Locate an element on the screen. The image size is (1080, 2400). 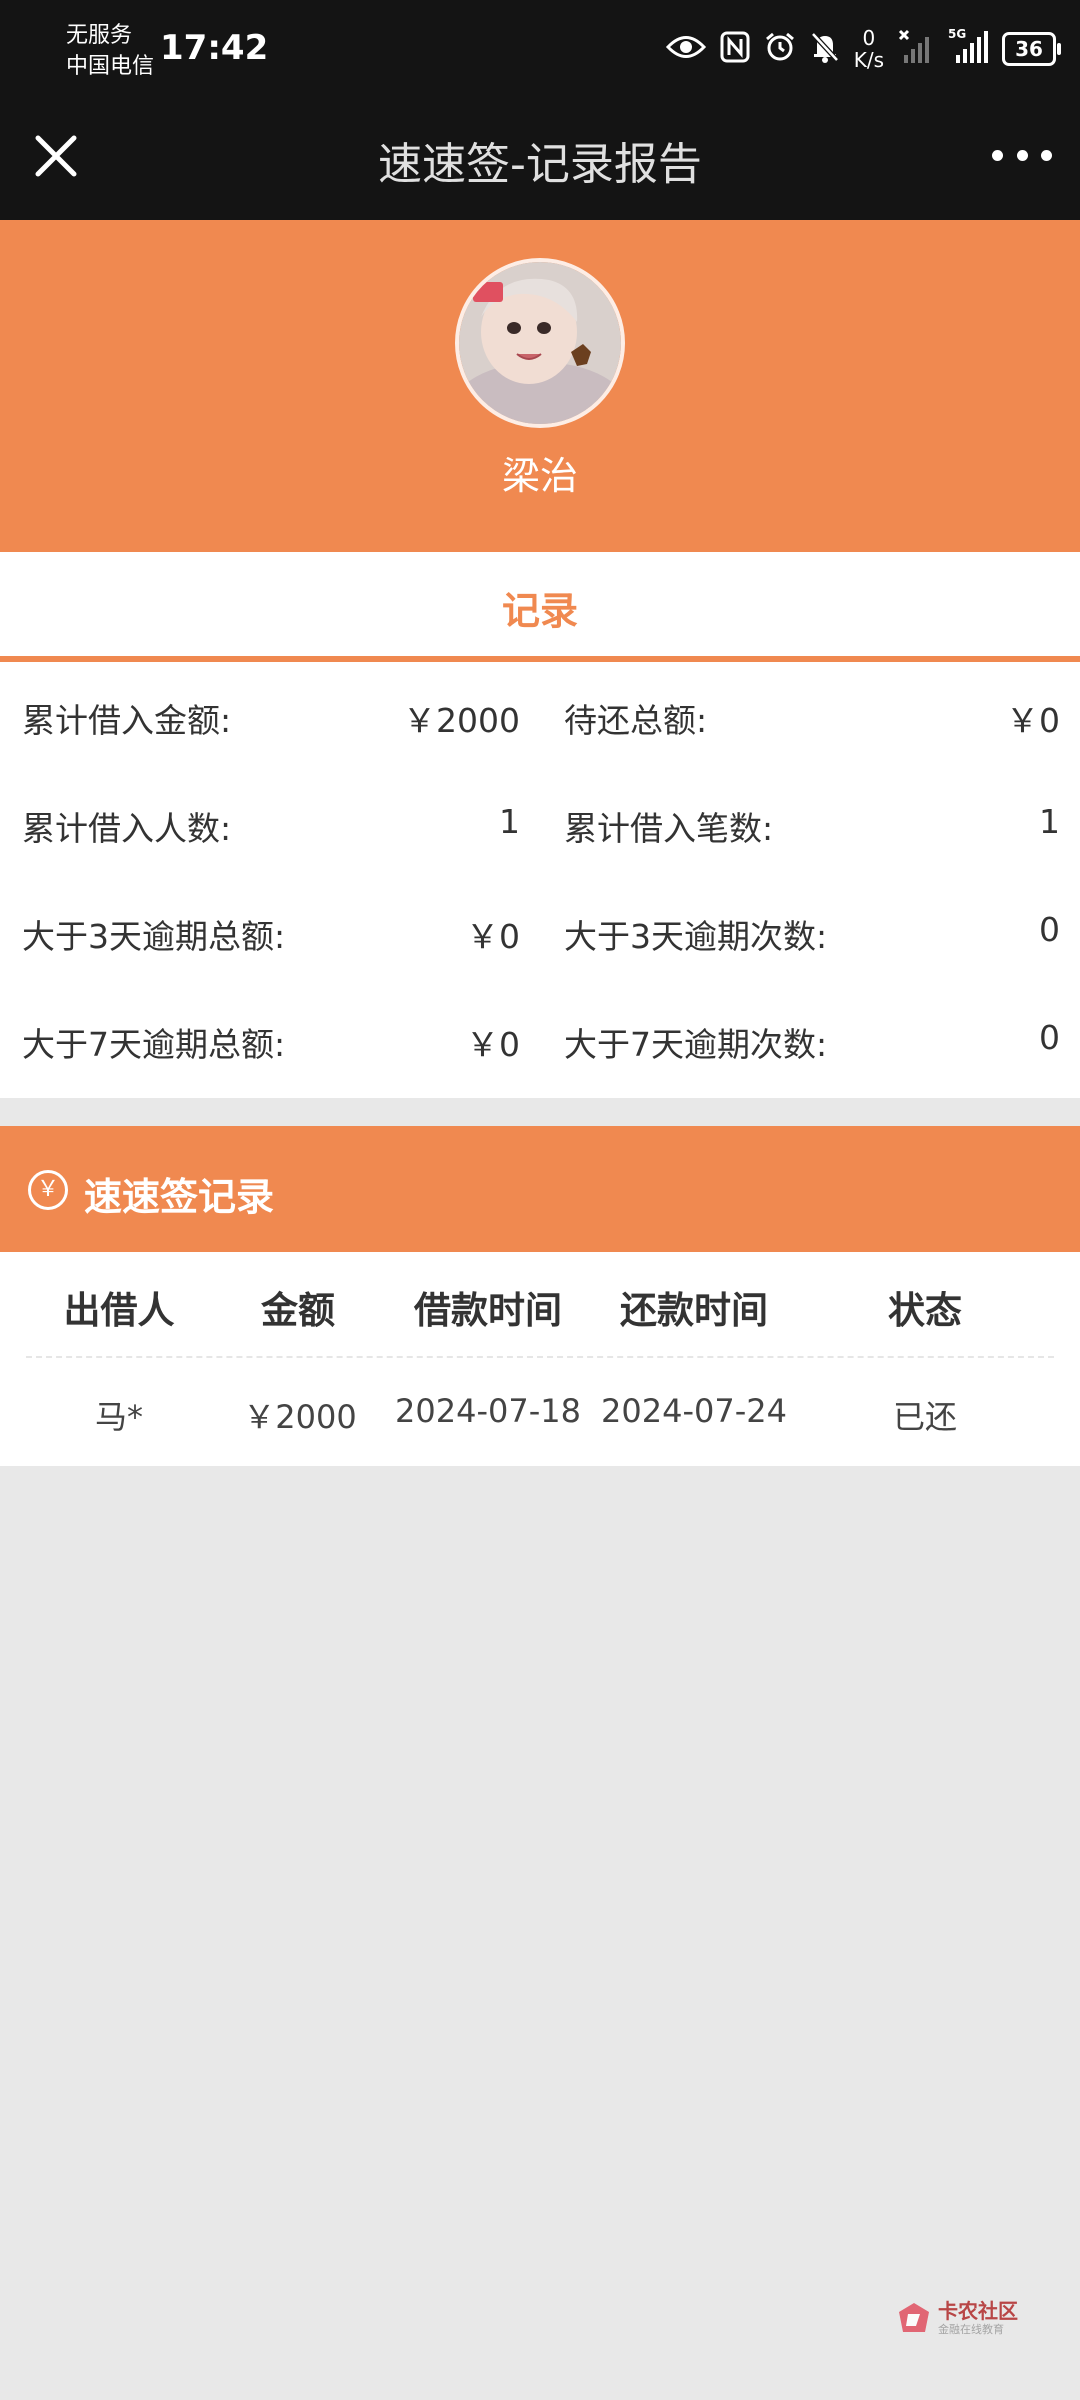
more-options-button is located at coordinates (1022, 155).